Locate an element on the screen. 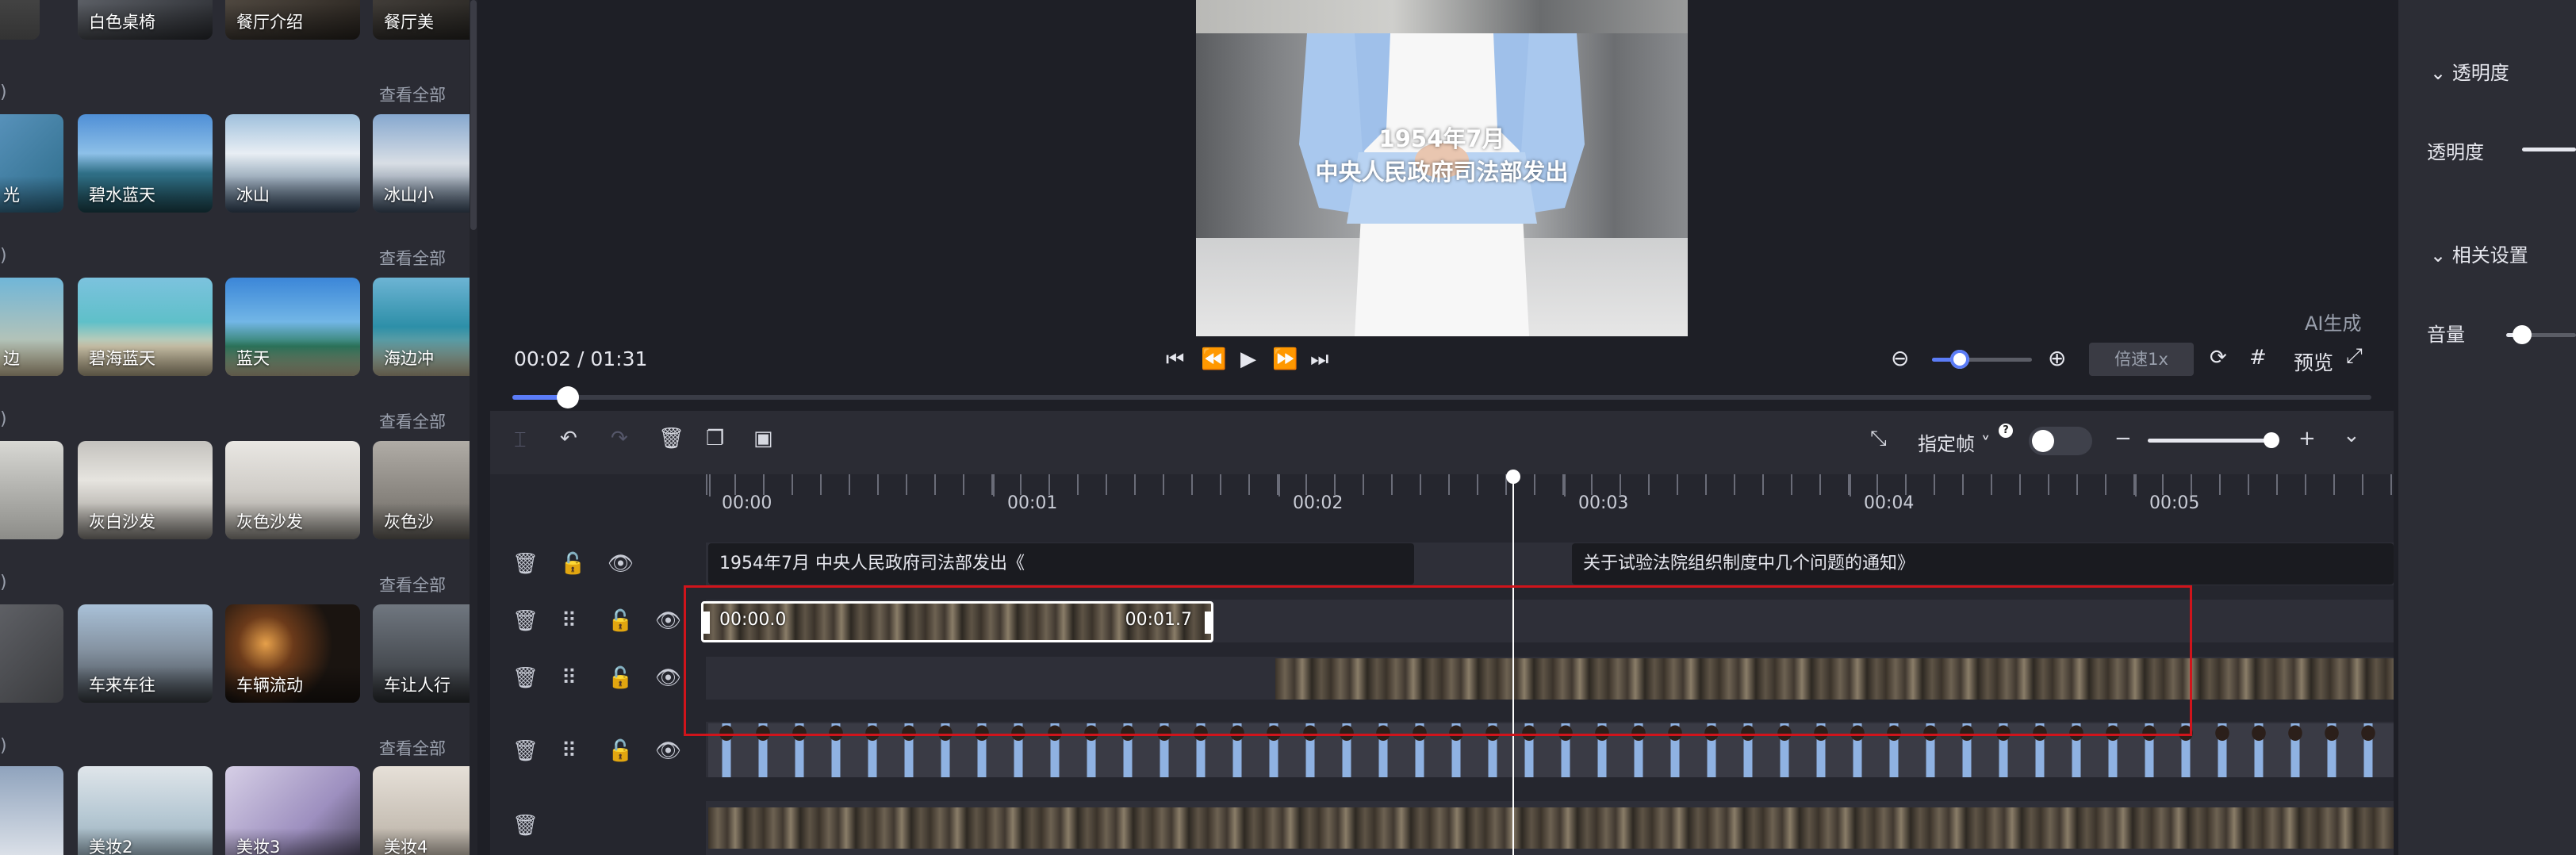 The image size is (2576, 855). skip-start-icon: ⏮ is located at coordinates (1175, 359).